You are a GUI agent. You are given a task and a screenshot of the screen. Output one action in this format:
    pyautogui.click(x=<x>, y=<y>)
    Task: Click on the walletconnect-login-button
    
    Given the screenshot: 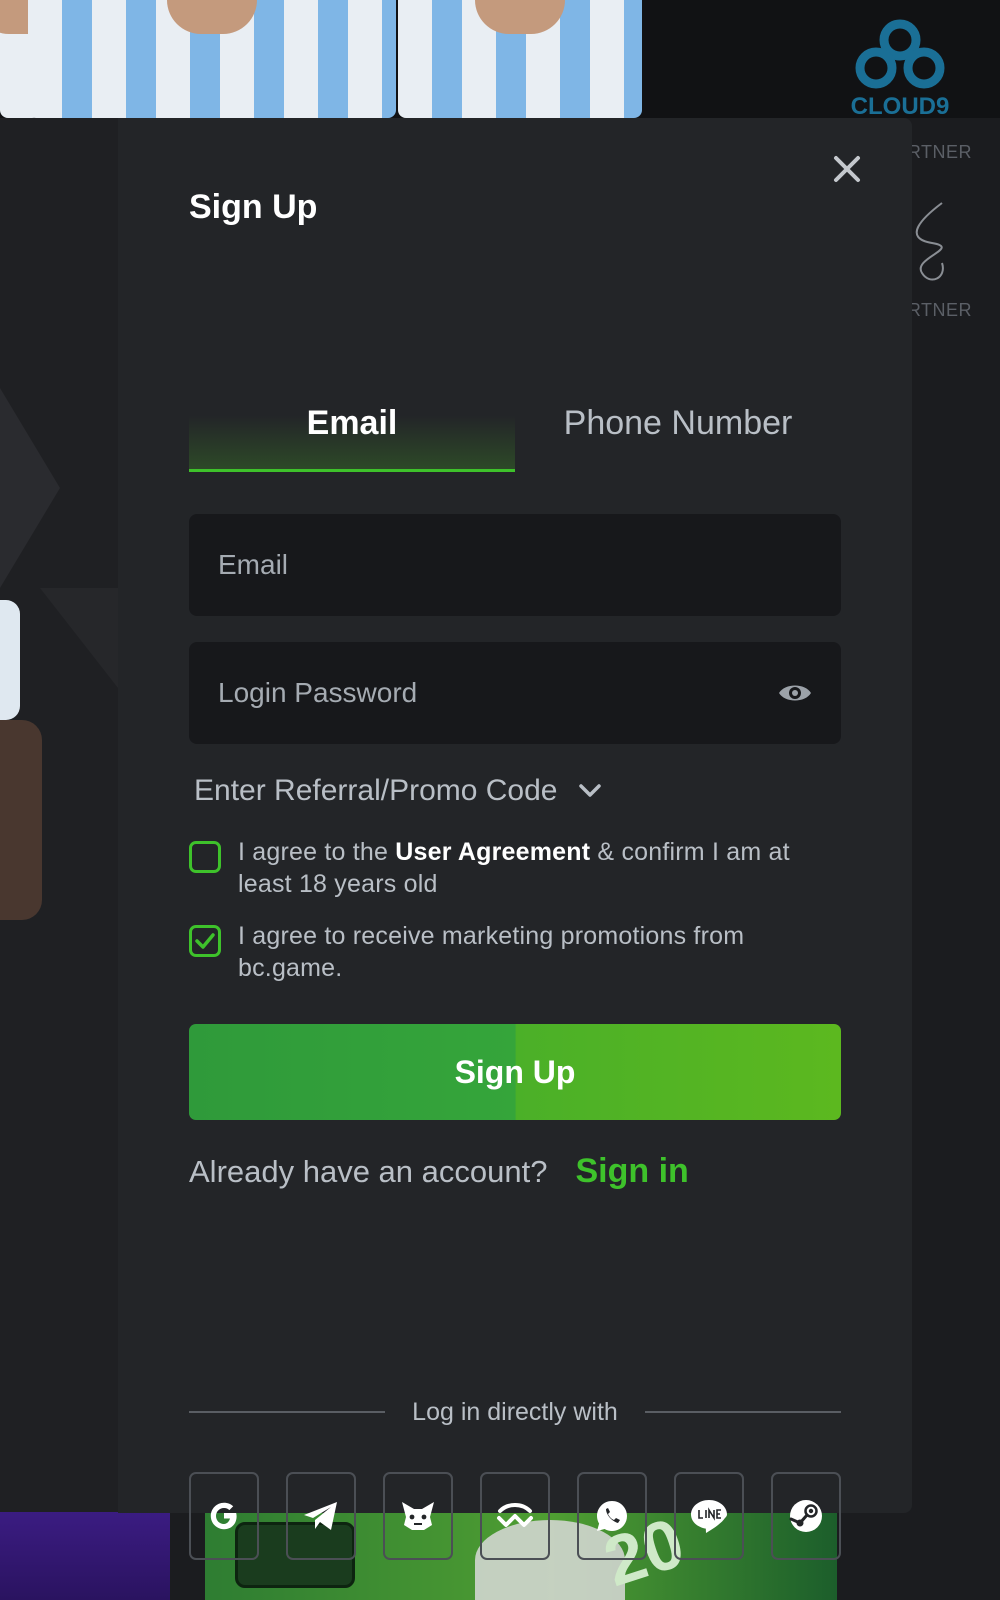 What is the action you would take?
    pyautogui.click(x=515, y=1516)
    